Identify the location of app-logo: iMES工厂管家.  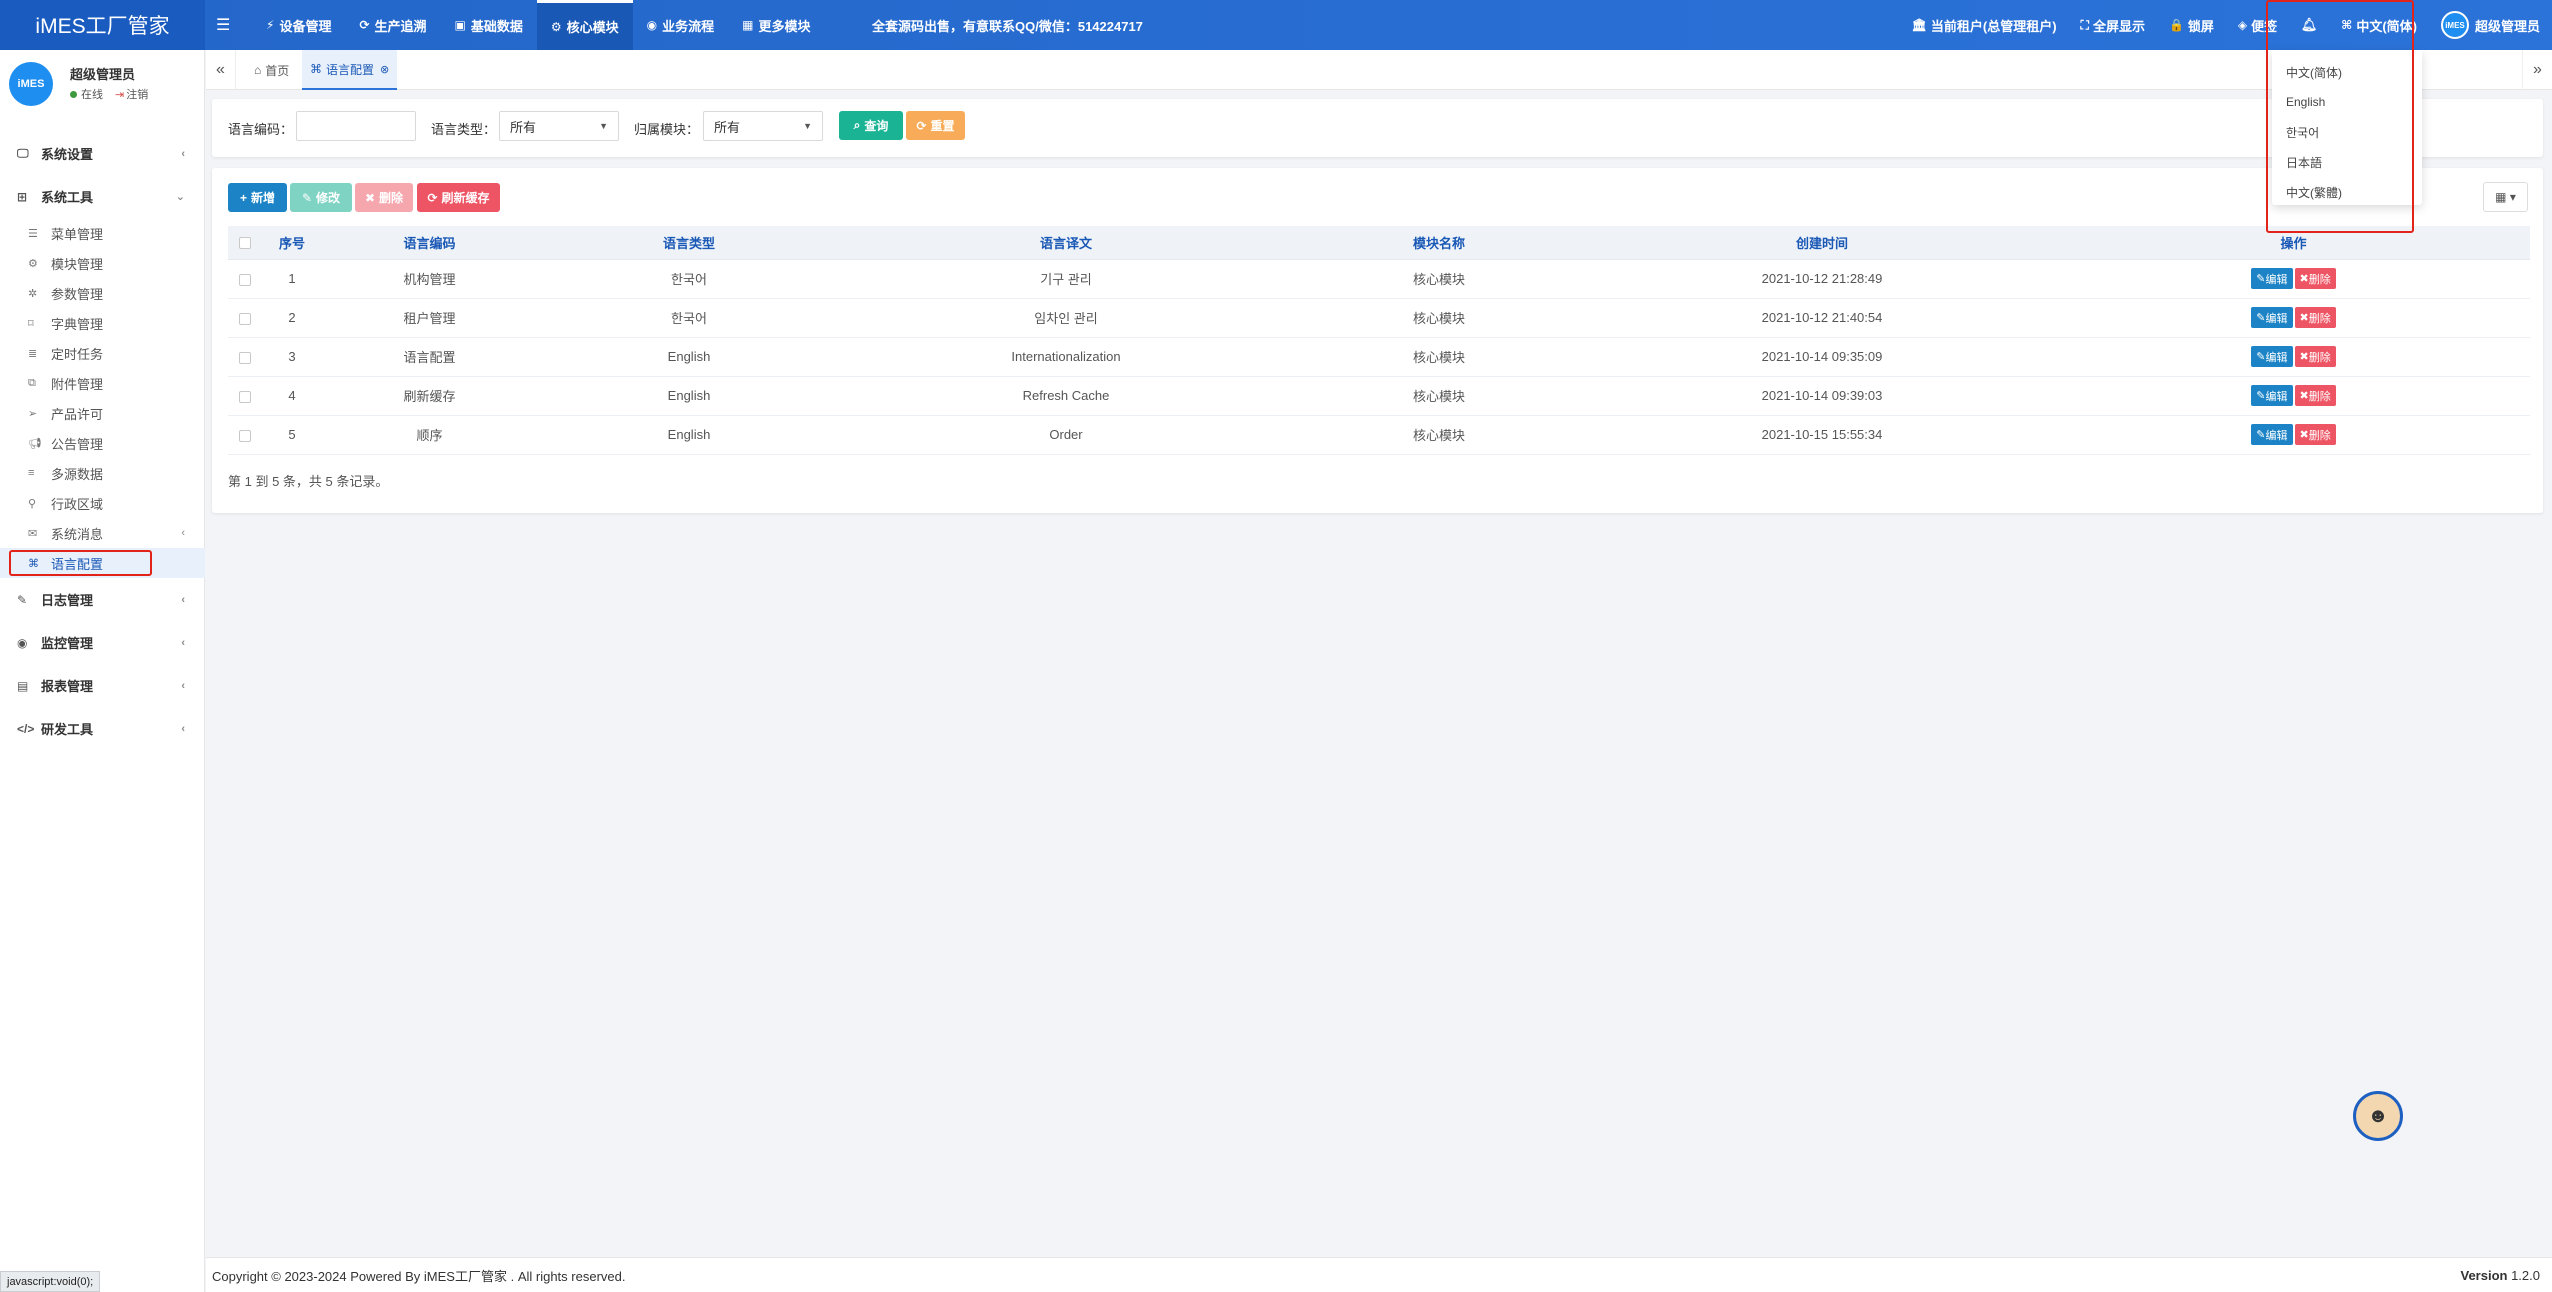
(102, 25).